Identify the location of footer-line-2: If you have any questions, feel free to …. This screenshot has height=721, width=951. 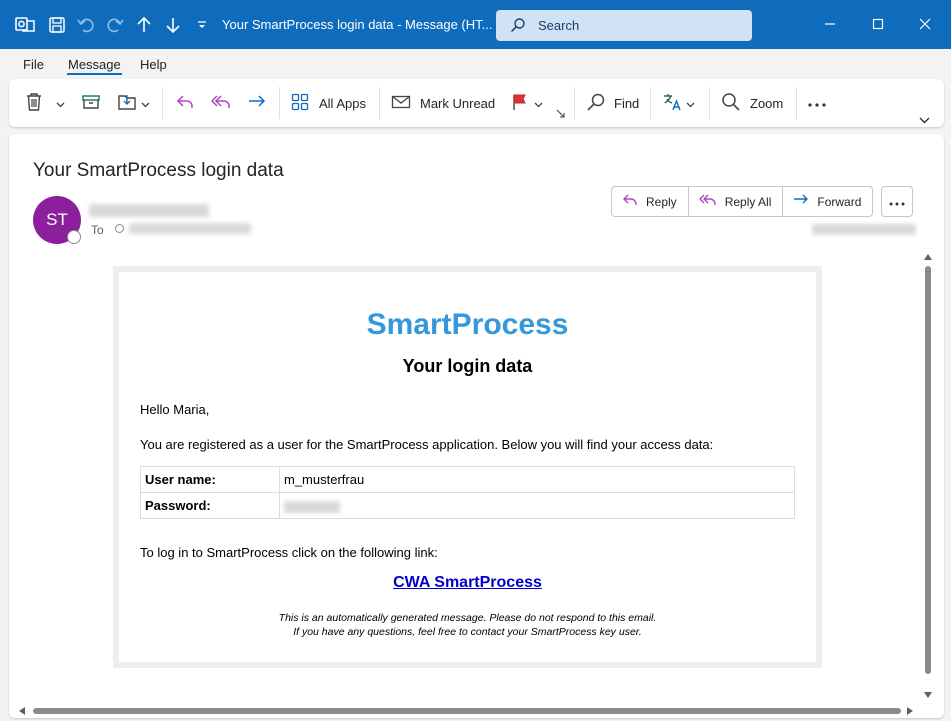
(467, 632).